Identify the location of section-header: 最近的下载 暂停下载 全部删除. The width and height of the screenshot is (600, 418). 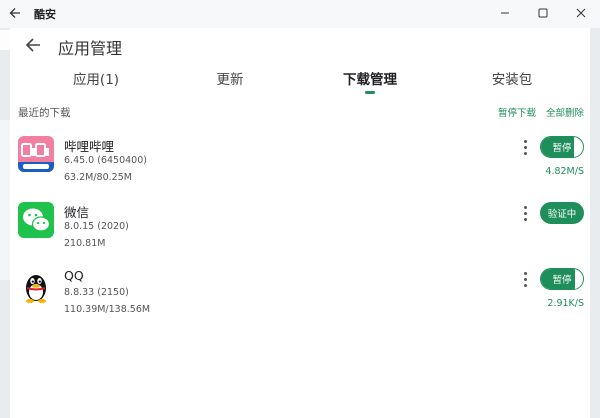
(300, 112).